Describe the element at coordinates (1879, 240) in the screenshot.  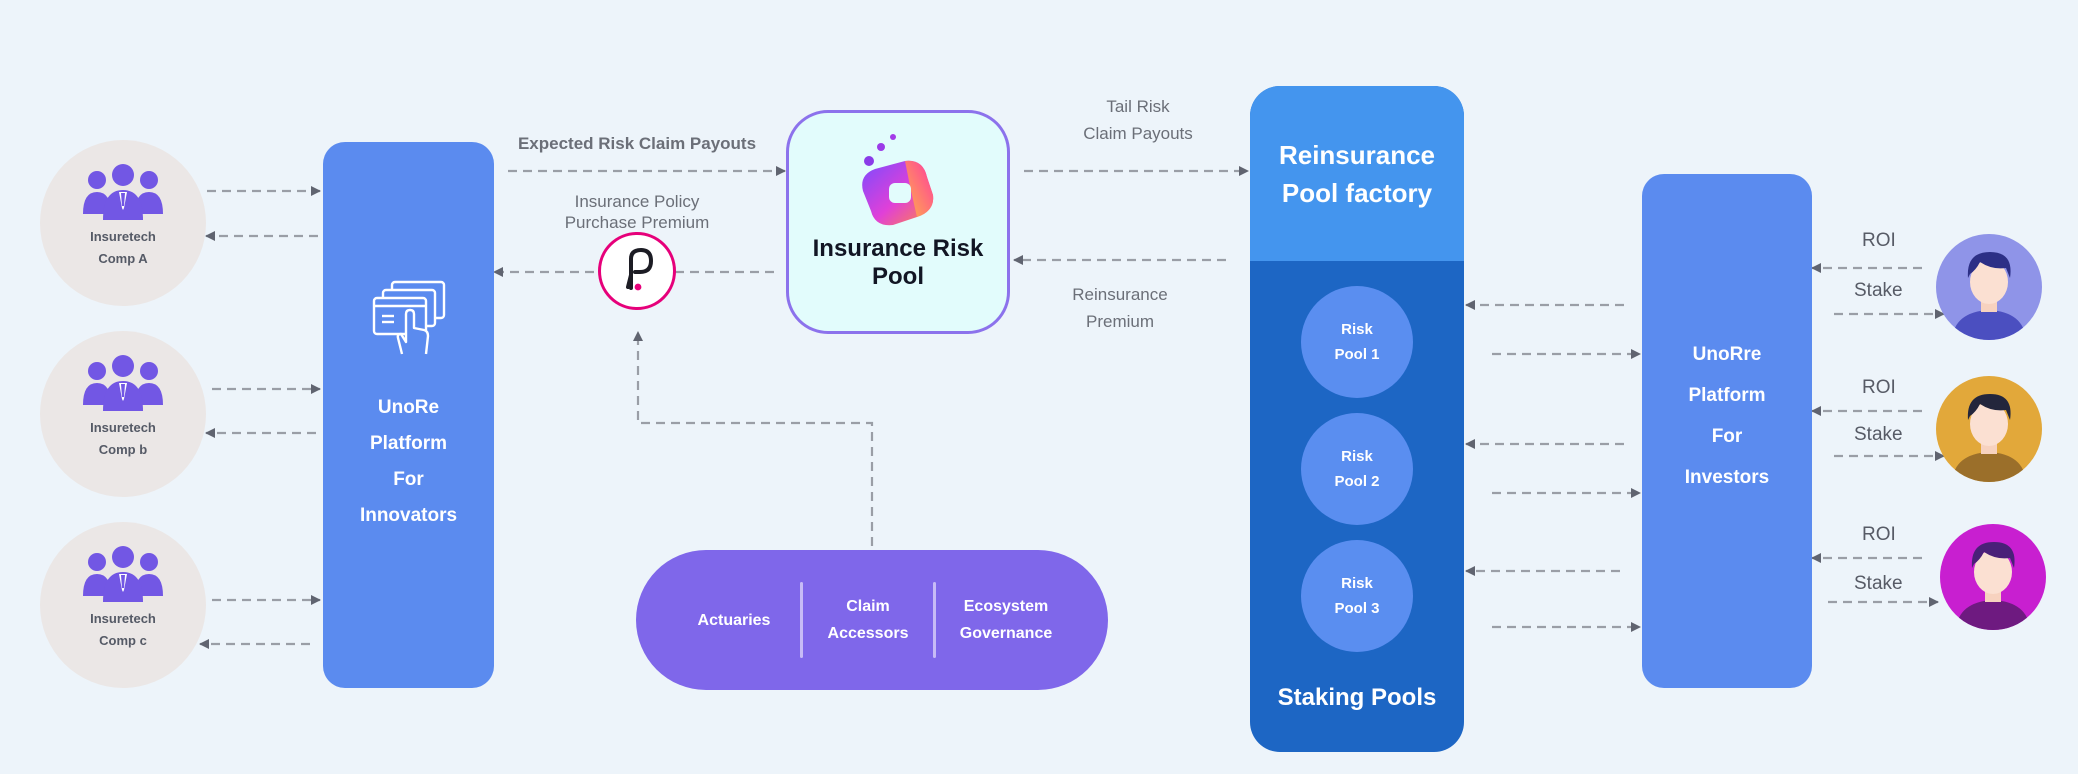
I see `label-roi-1: ROI` at that location.